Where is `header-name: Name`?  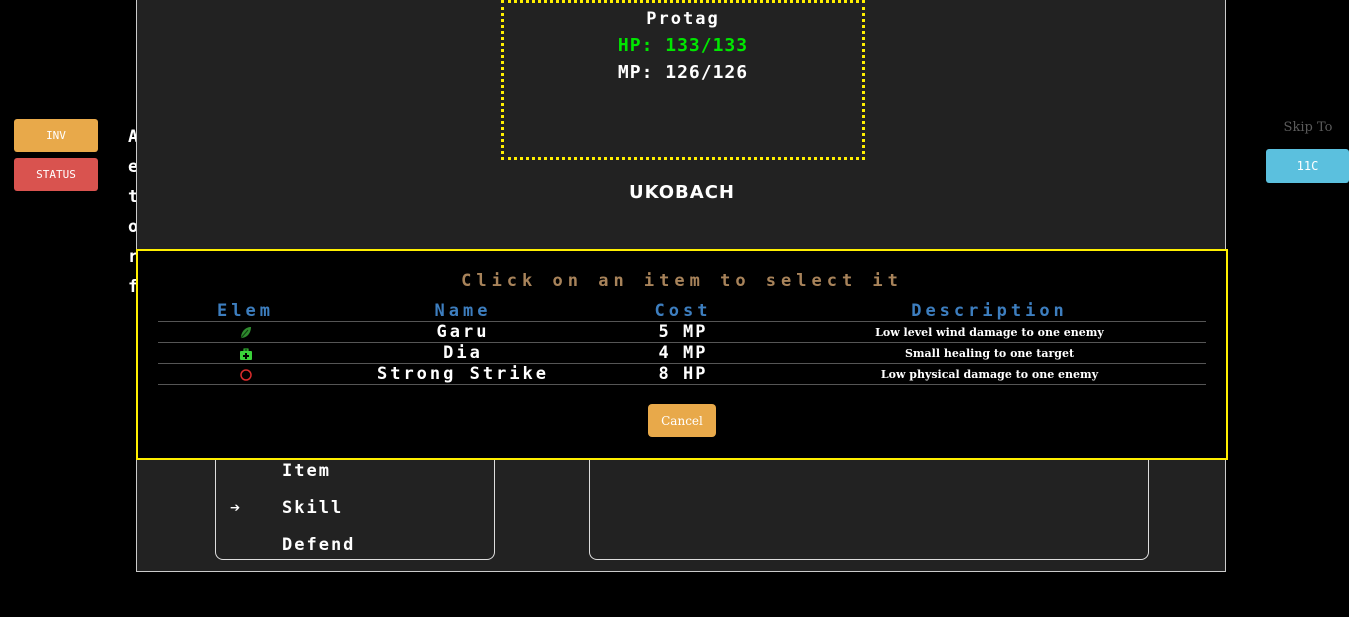 header-name: Name is located at coordinates (463, 311).